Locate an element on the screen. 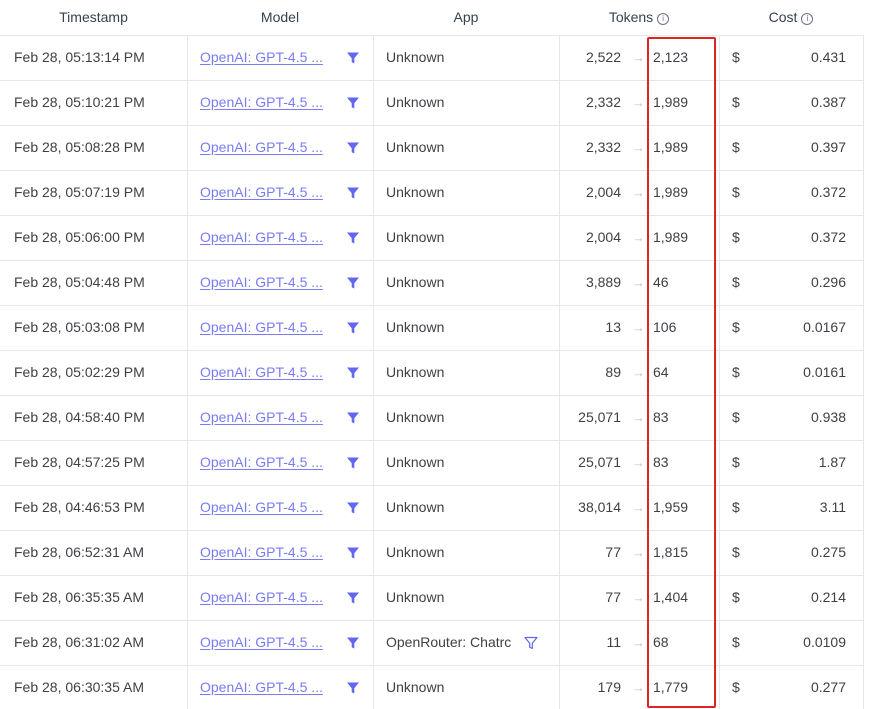 This screenshot has width=869, height=709. header-app-label: App is located at coordinates (466, 17).